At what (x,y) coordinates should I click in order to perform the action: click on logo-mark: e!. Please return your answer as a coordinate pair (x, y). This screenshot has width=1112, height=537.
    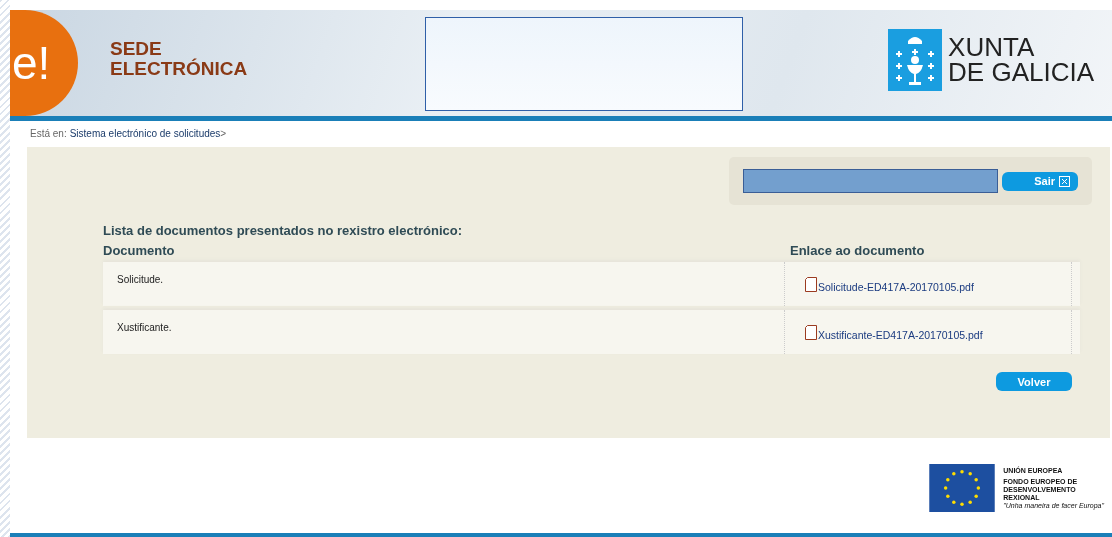
    Looking at the image, I should click on (31, 63).